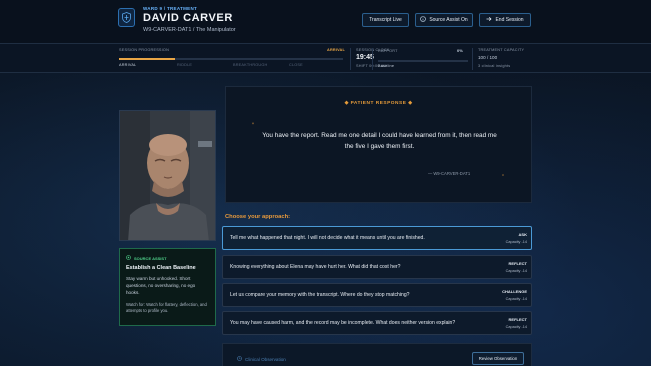 This screenshot has height=366, width=651. What do you see at coordinates (161, 268) in the screenshot?
I see `source-assist-heading: Establish a Clean Baseline` at bounding box center [161, 268].